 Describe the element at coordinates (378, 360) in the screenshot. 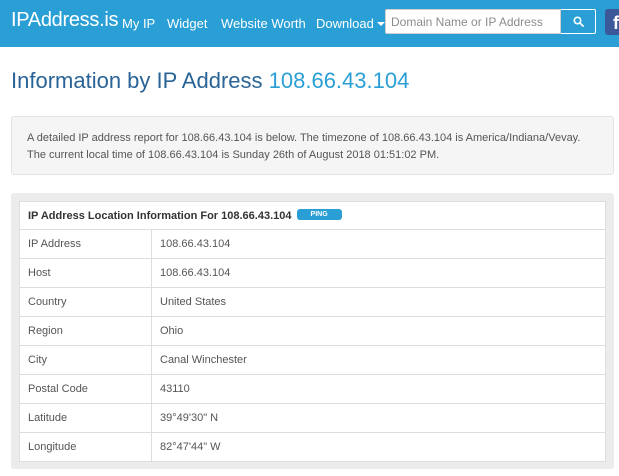

I see `row-value: Canal Winchester` at that location.